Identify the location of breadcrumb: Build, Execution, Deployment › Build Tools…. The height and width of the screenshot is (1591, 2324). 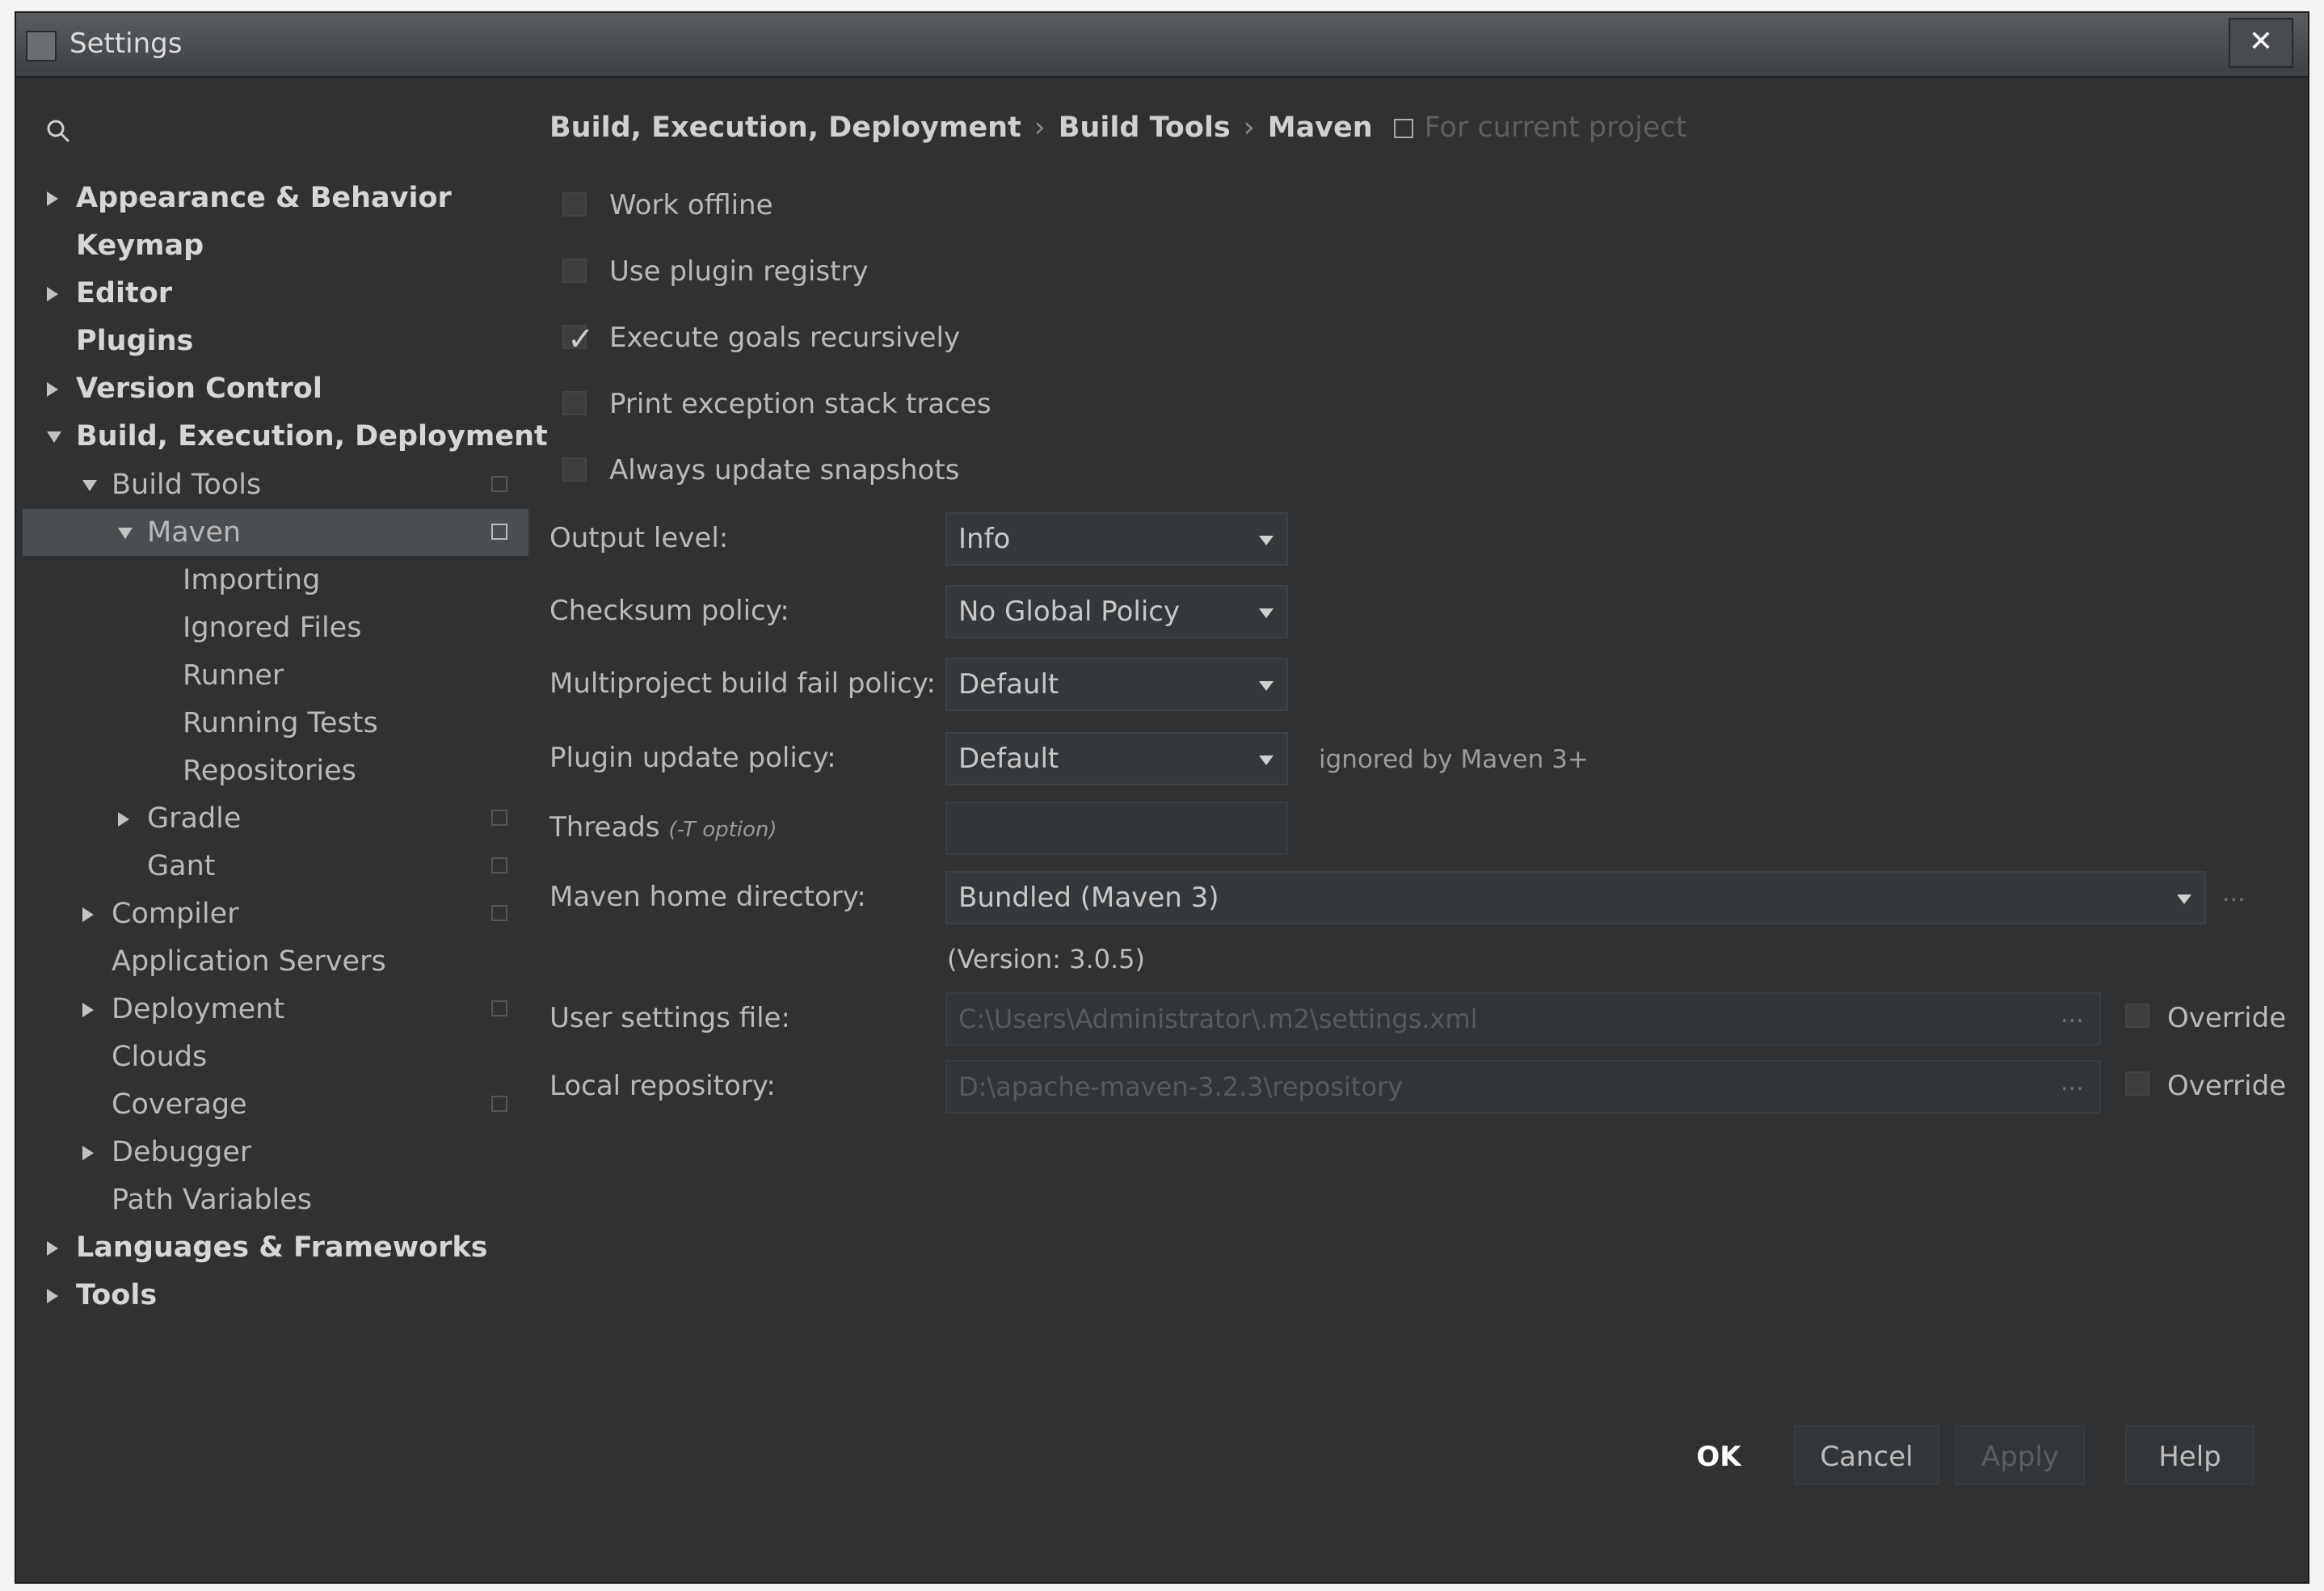
(1117, 128).